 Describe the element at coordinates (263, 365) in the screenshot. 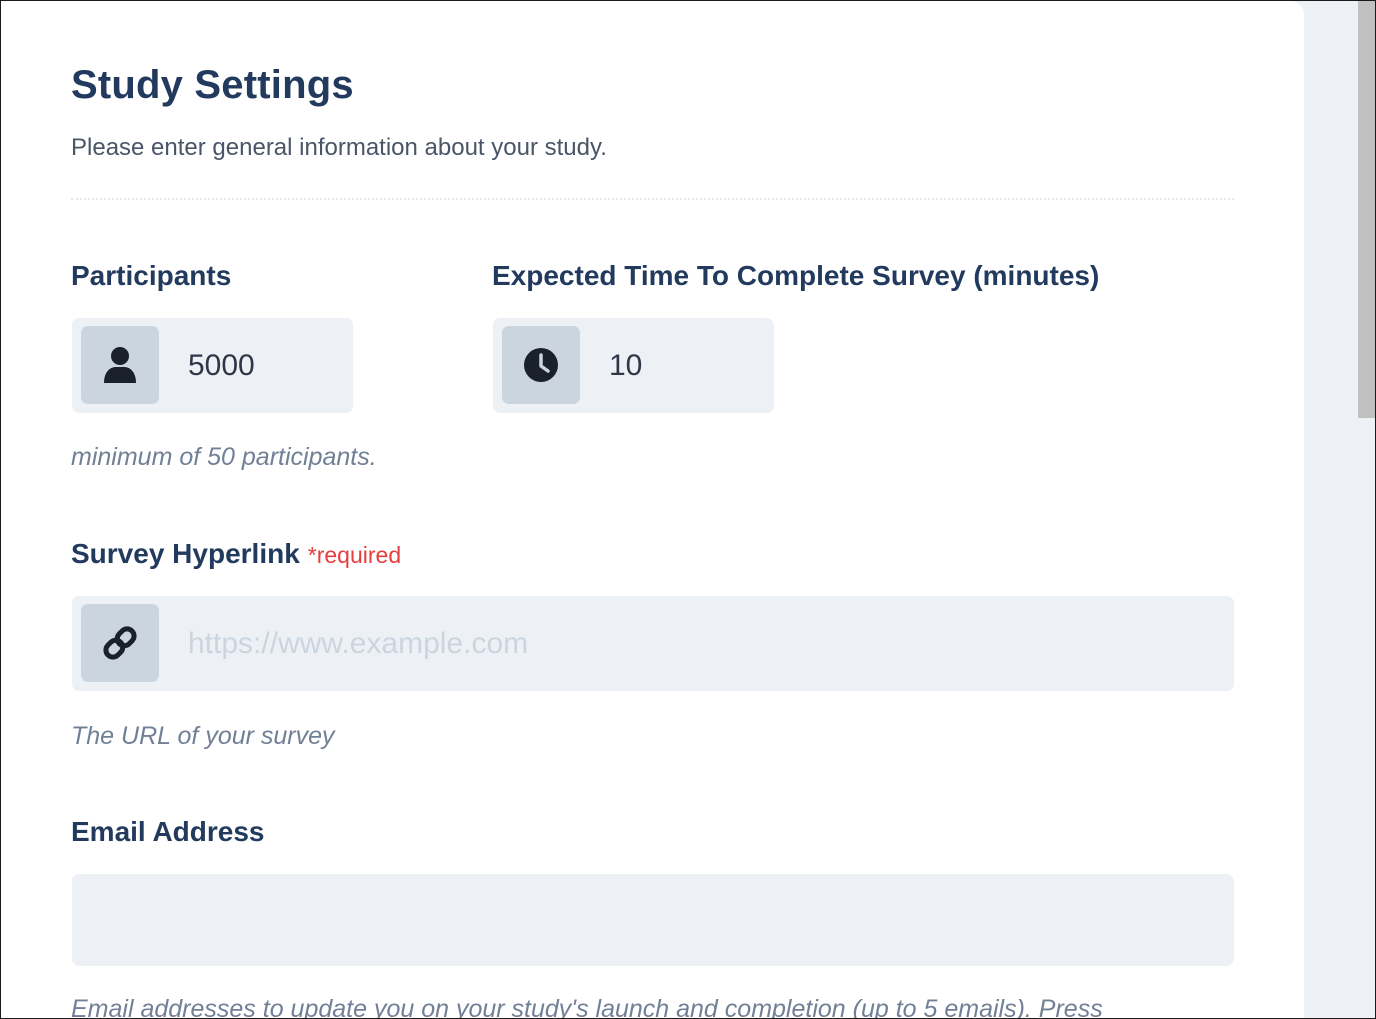

I see `participants-input` at that location.